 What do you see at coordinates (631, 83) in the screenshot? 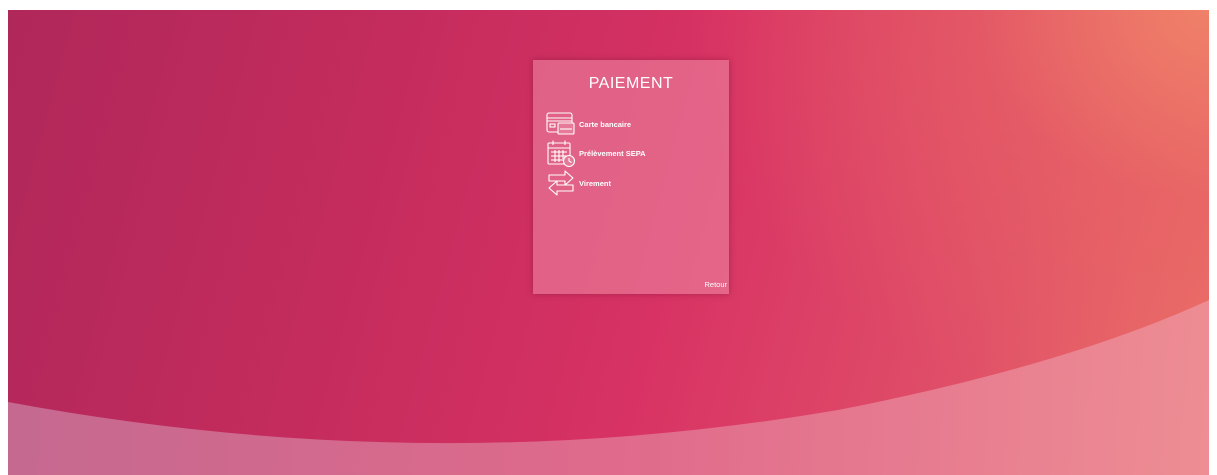
I see `payment-title: PAIEMENT` at bounding box center [631, 83].